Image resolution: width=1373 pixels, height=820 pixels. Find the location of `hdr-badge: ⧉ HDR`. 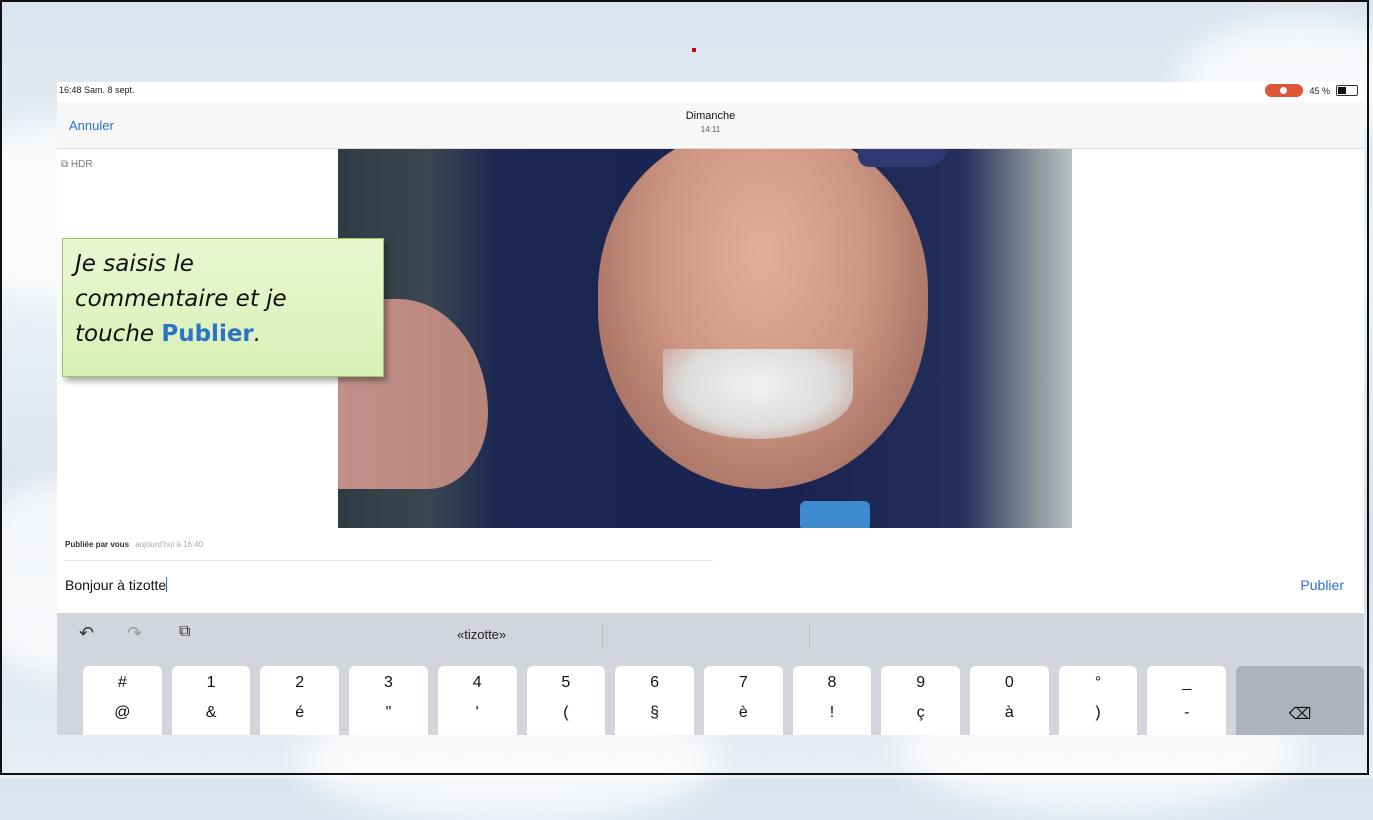

hdr-badge: ⧉ HDR is located at coordinates (77, 164).